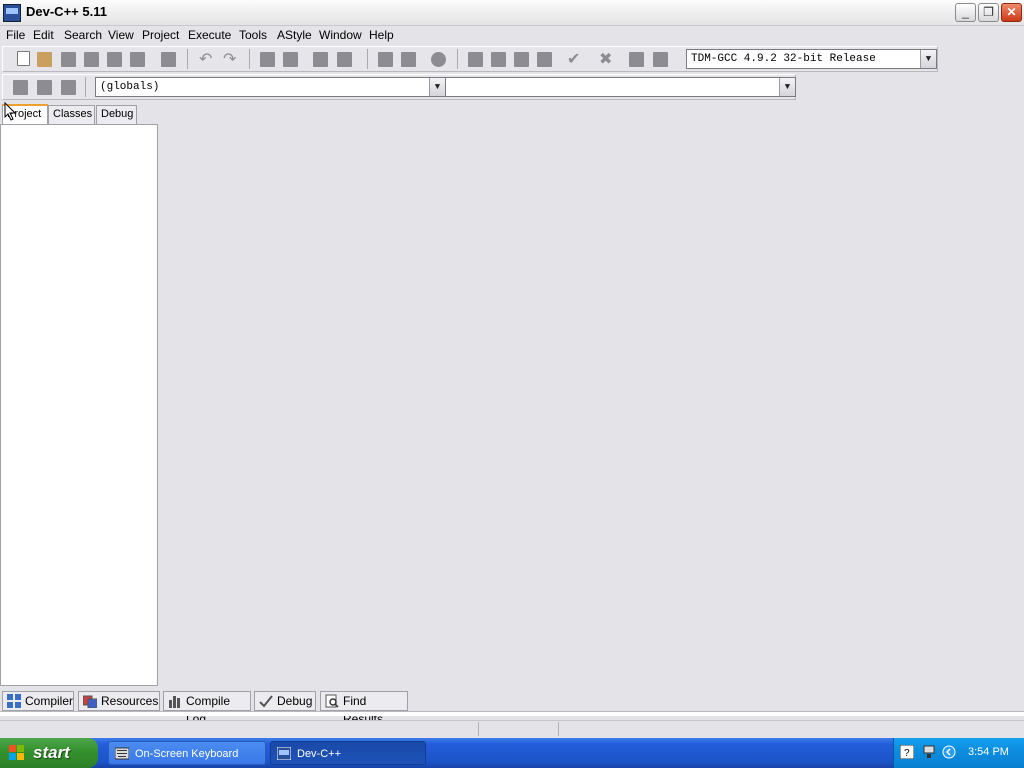 This screenshot has width=1024, height=768. What do you see at coordinates (66, 11) in the screenshot?
I see `window-title: Dev-C++ 5.11` at bounding box center [66, 11].